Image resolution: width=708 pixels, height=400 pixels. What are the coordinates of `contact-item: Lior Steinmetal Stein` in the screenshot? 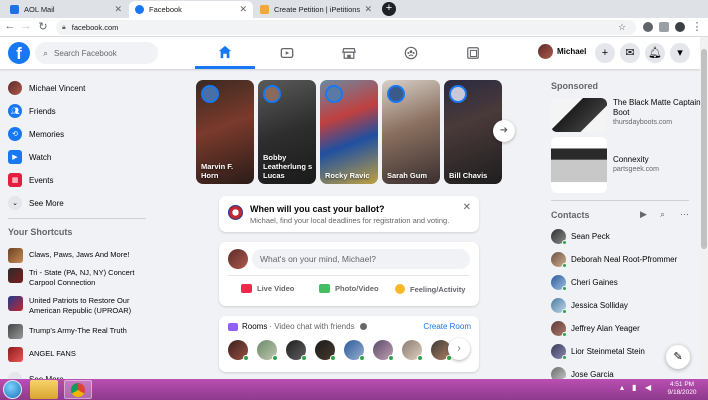 It's located at (598, 352).